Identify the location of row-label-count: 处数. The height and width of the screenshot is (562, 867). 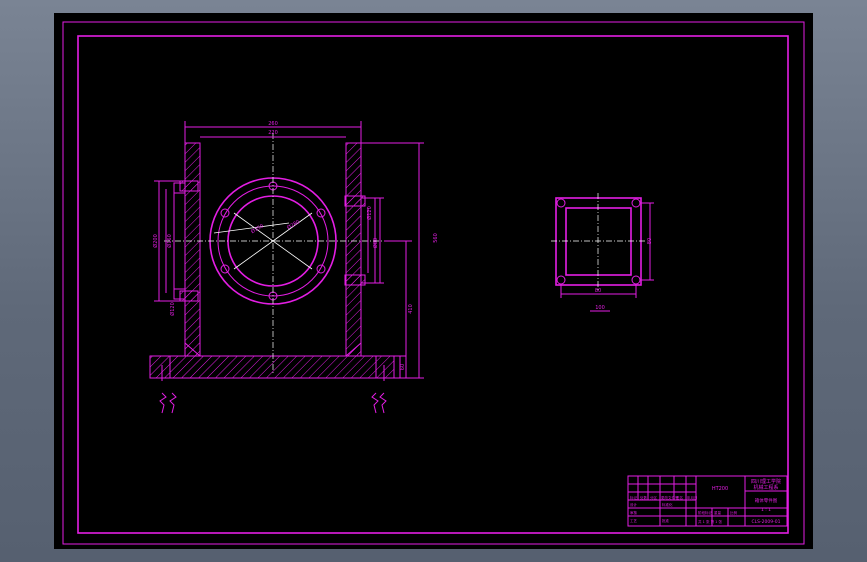
(644, 497).